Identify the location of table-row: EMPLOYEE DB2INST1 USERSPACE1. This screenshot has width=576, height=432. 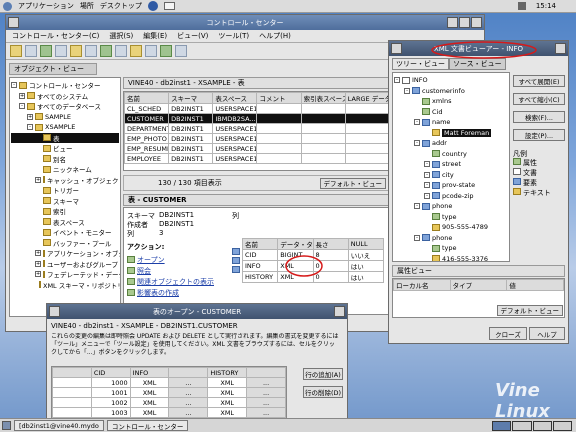
(257, 158).